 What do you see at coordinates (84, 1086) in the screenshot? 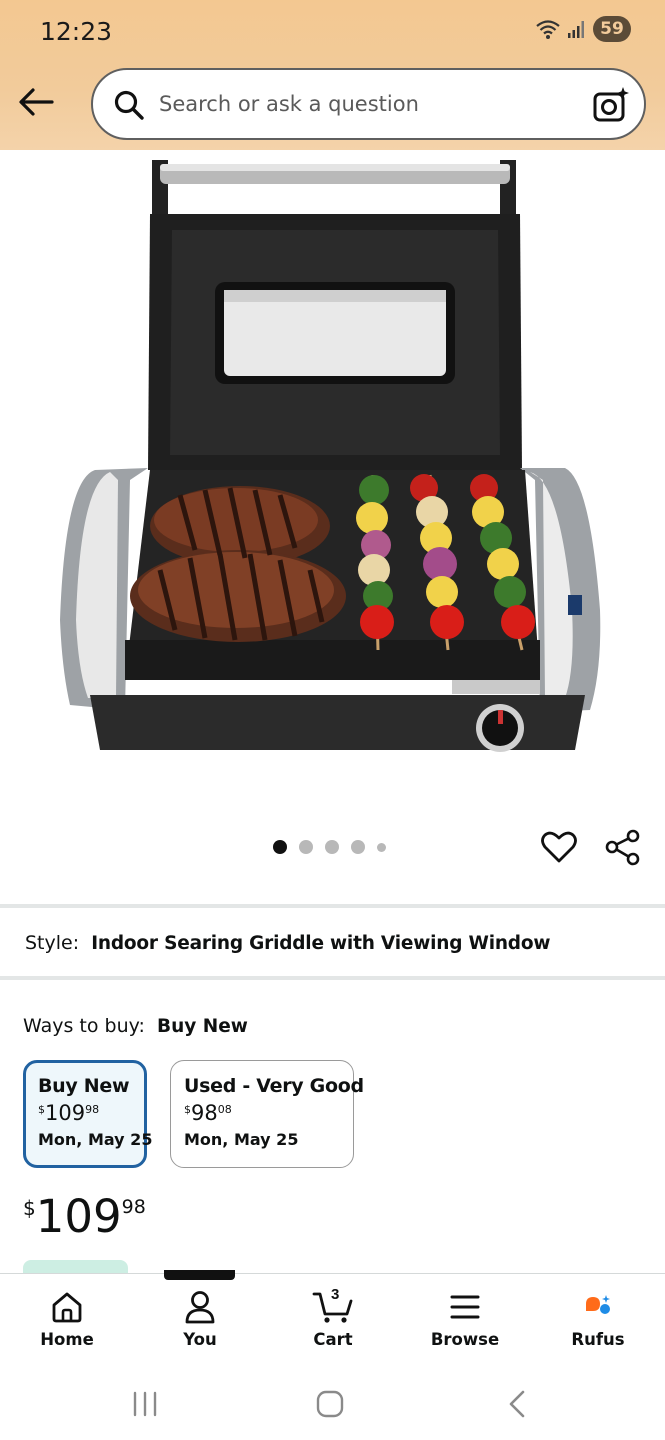
I see `option-title: Buy New` at bounding box center [84, 1086].